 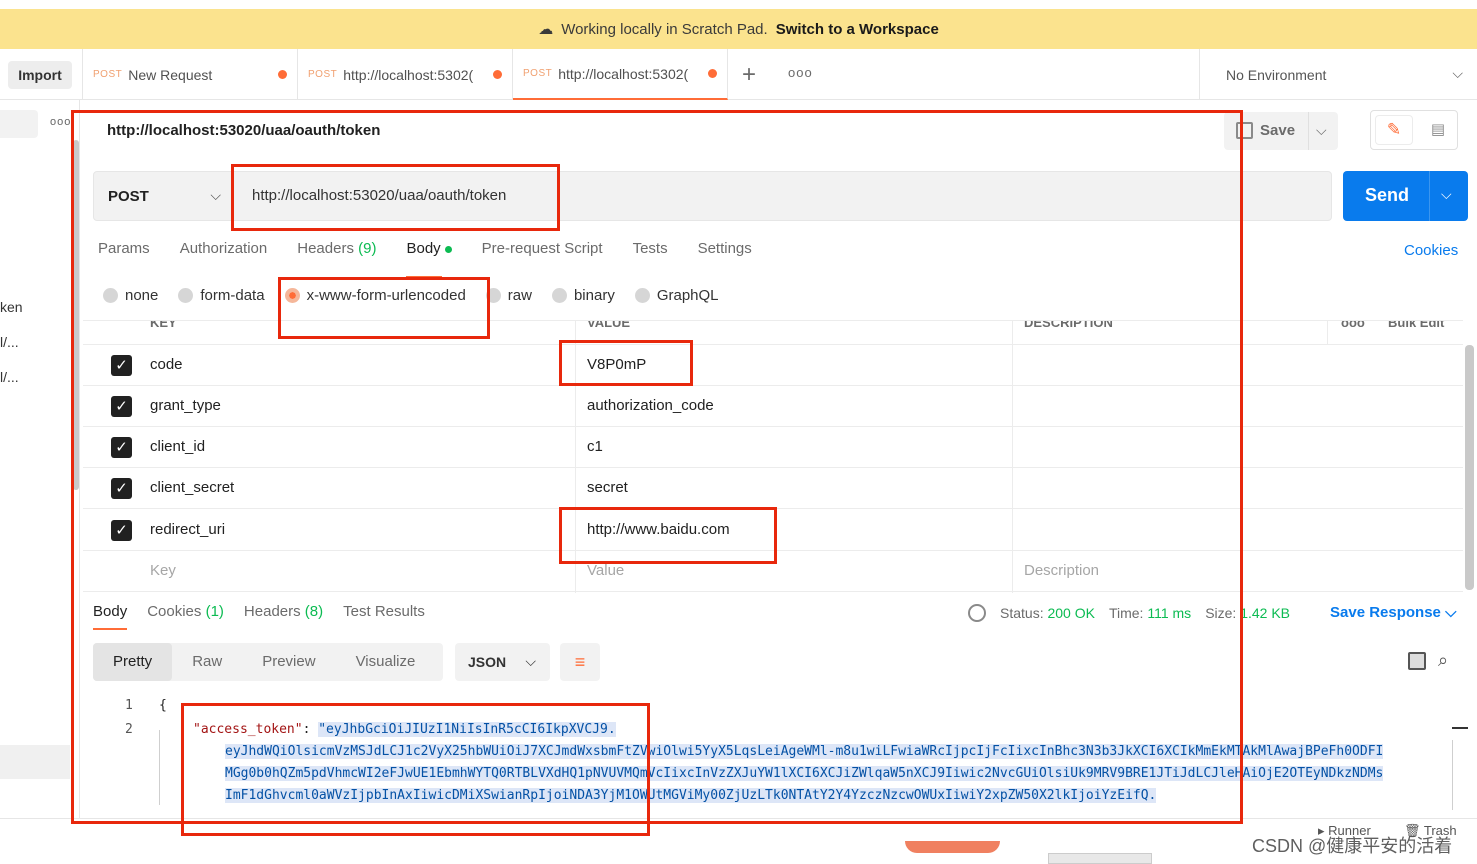 I want to click on comments-icon: ▤, so click(x=1438, y=130).